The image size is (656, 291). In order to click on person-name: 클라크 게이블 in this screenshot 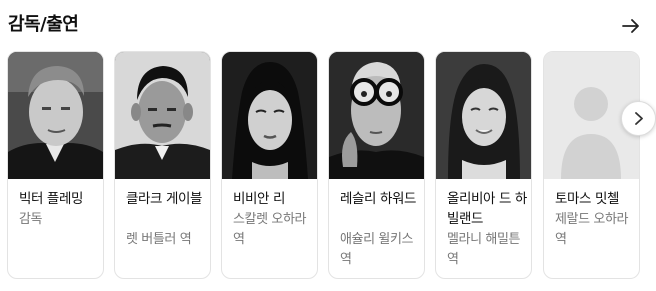, I will do `click(164, 199)`.